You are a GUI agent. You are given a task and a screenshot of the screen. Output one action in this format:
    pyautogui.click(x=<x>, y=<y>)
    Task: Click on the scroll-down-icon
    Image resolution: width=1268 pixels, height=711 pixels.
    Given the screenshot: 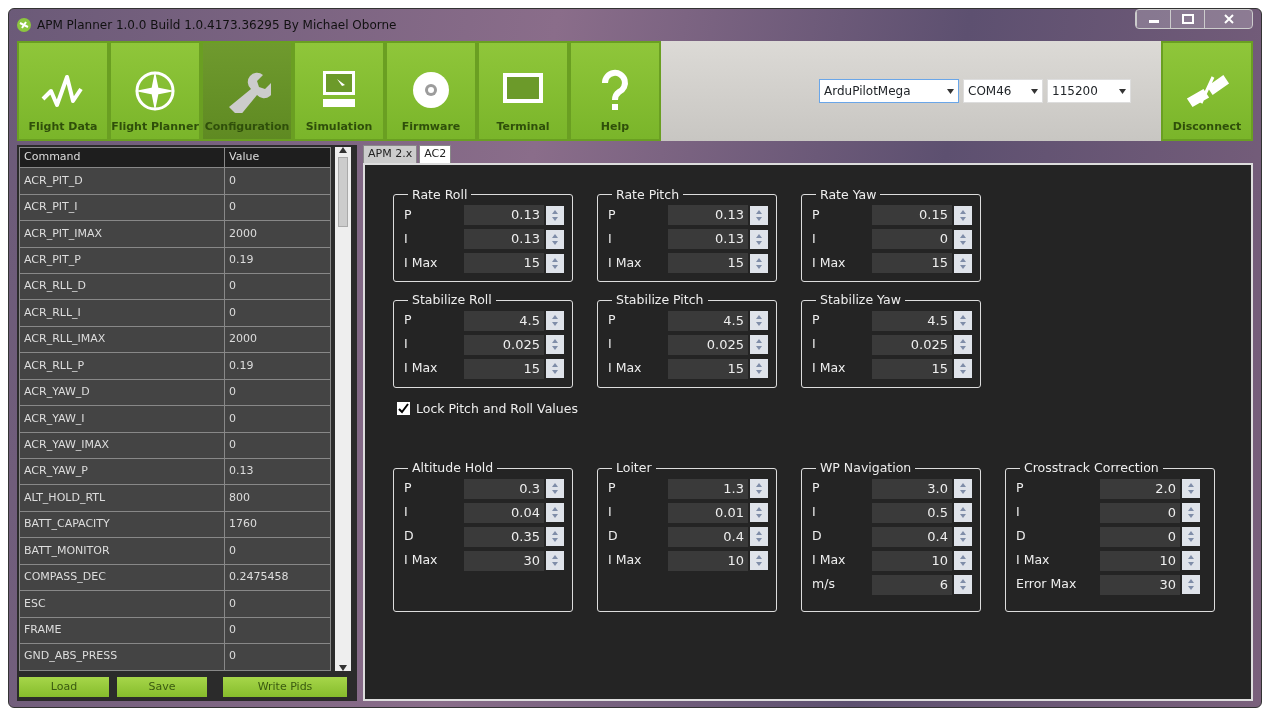 What is the action you would take?
    pyautogui.click(x=343, y=667)
    